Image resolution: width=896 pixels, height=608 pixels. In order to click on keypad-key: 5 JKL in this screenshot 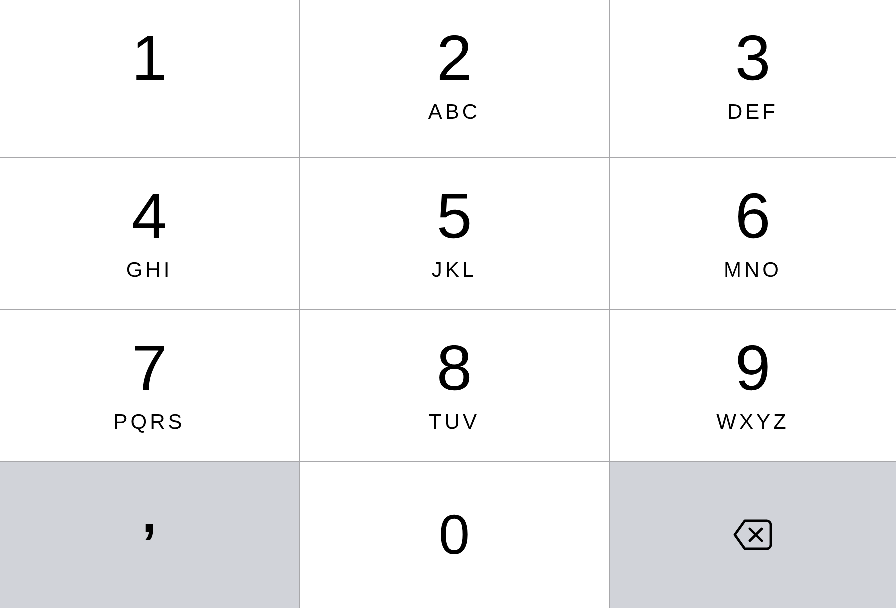, I will do `click(455, 234)`.